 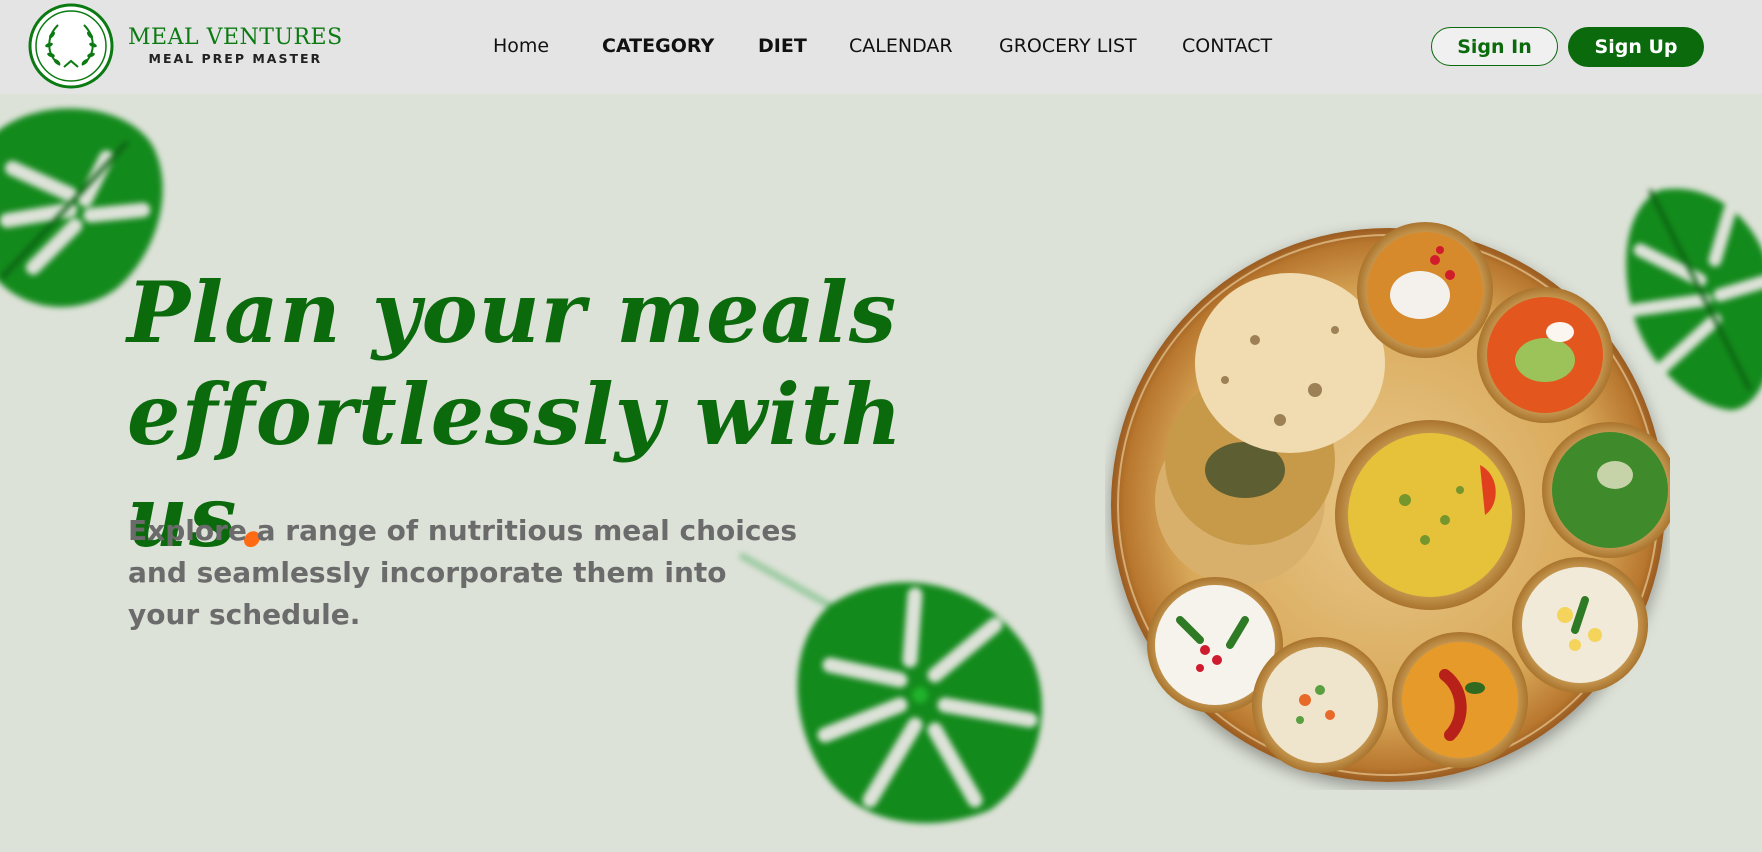 What do you see at coordinates (1636, 47) in the screenshot?
I see `sign-up-button: Sign Up` at bounding box center [1636, 47].